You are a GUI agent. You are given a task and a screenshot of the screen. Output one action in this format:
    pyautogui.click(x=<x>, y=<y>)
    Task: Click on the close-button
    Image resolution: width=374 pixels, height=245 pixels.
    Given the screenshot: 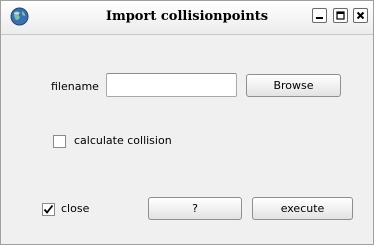 What is the action you would take?
    pyautogui.click(x=360, y=15)
    